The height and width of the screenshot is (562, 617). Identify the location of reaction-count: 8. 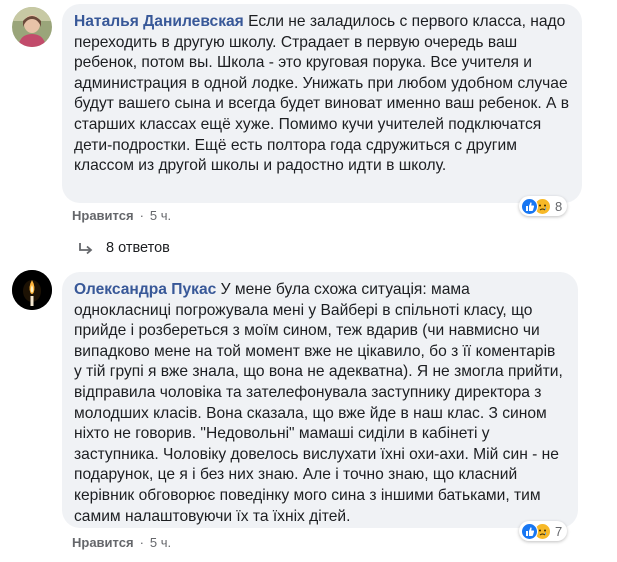
(559, 206).